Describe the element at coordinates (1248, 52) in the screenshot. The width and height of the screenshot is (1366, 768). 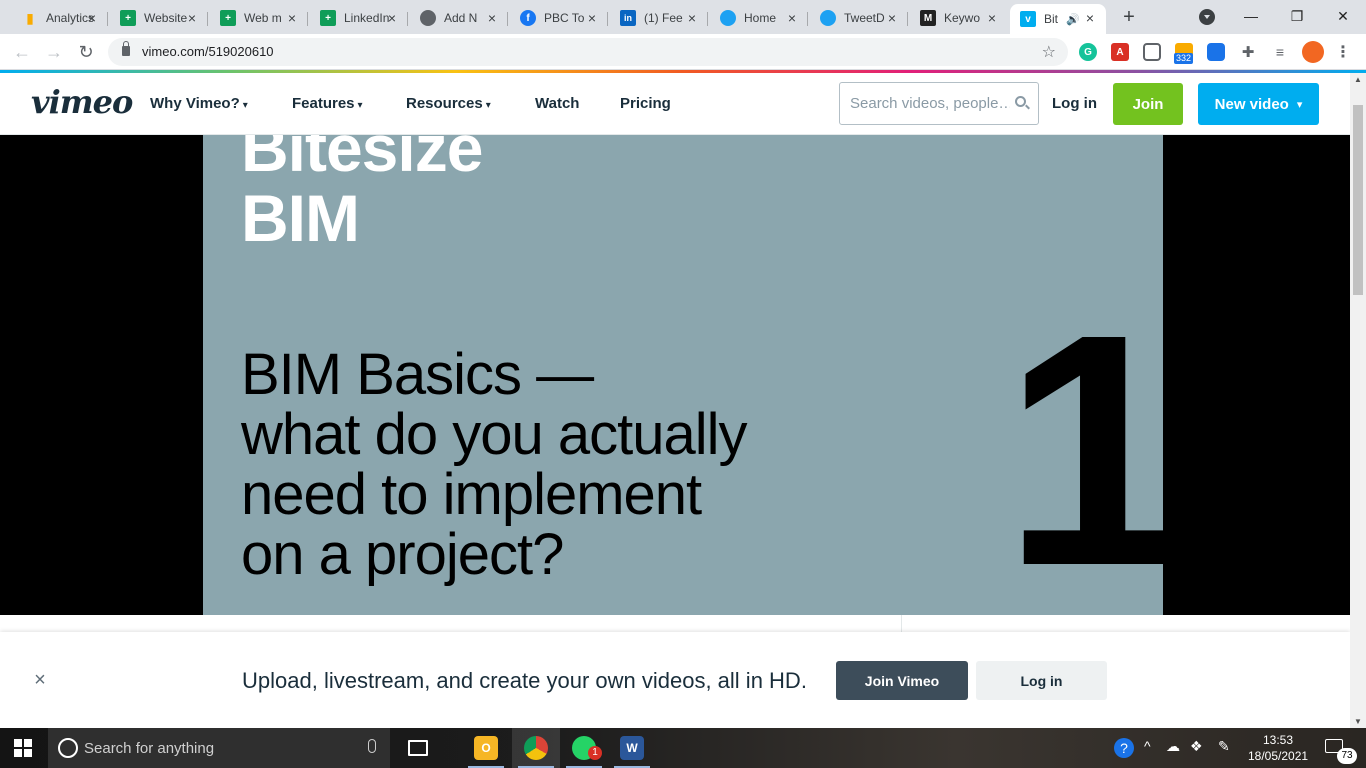
I see `extensions-puzzle-icon: ✚` at that location.